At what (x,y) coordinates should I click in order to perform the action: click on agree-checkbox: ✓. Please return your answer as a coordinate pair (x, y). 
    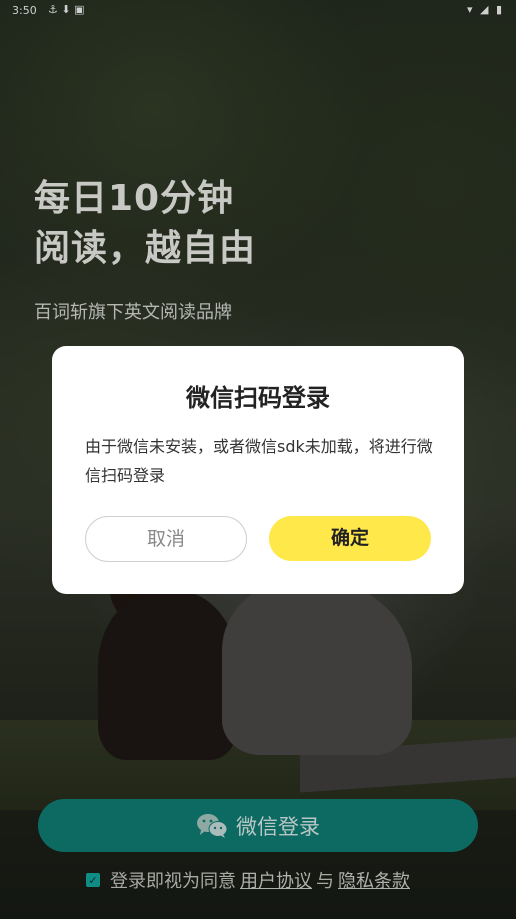
    Looking at the image, I should click on (93, 880).